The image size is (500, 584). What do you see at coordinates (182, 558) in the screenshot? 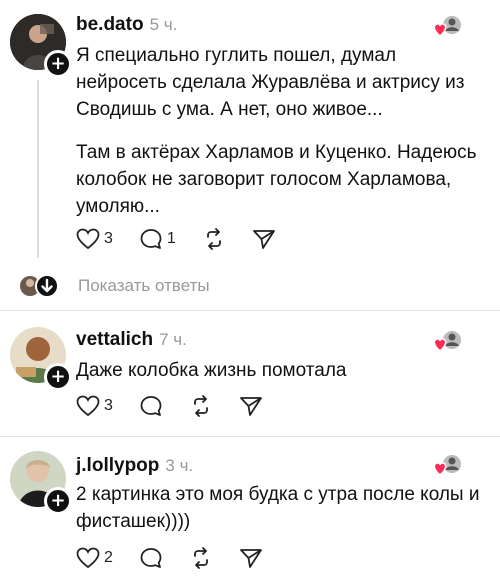
I see `comment-actions: 2` at bounding box center [182, 558].